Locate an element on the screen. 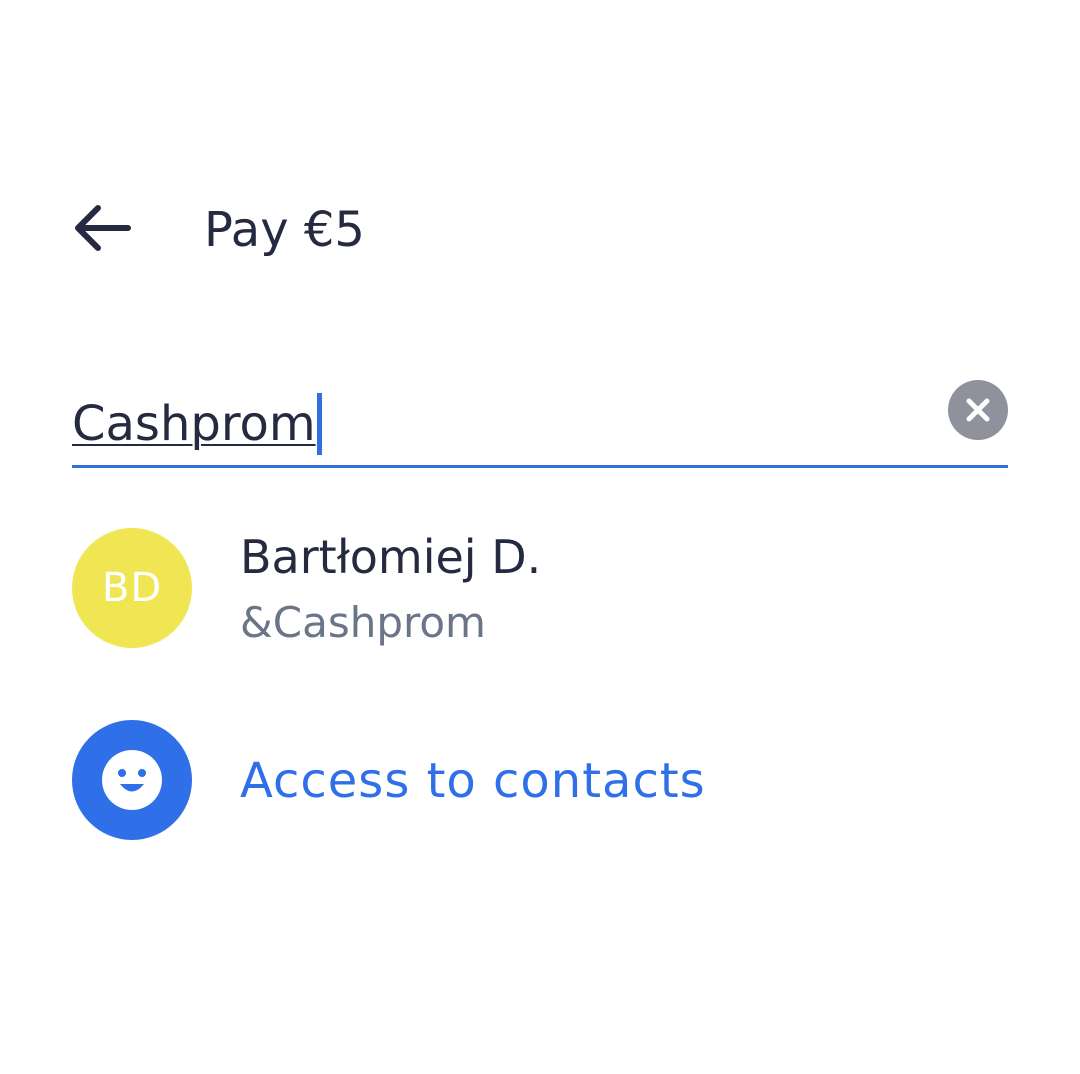 The width and height of the screenshot is (1080, 1074). result-handle: &Cashprom is located at coordinates (363, 622).